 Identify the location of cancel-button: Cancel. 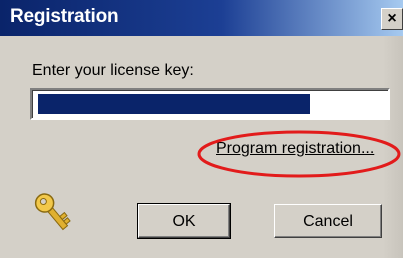
(328, 221).